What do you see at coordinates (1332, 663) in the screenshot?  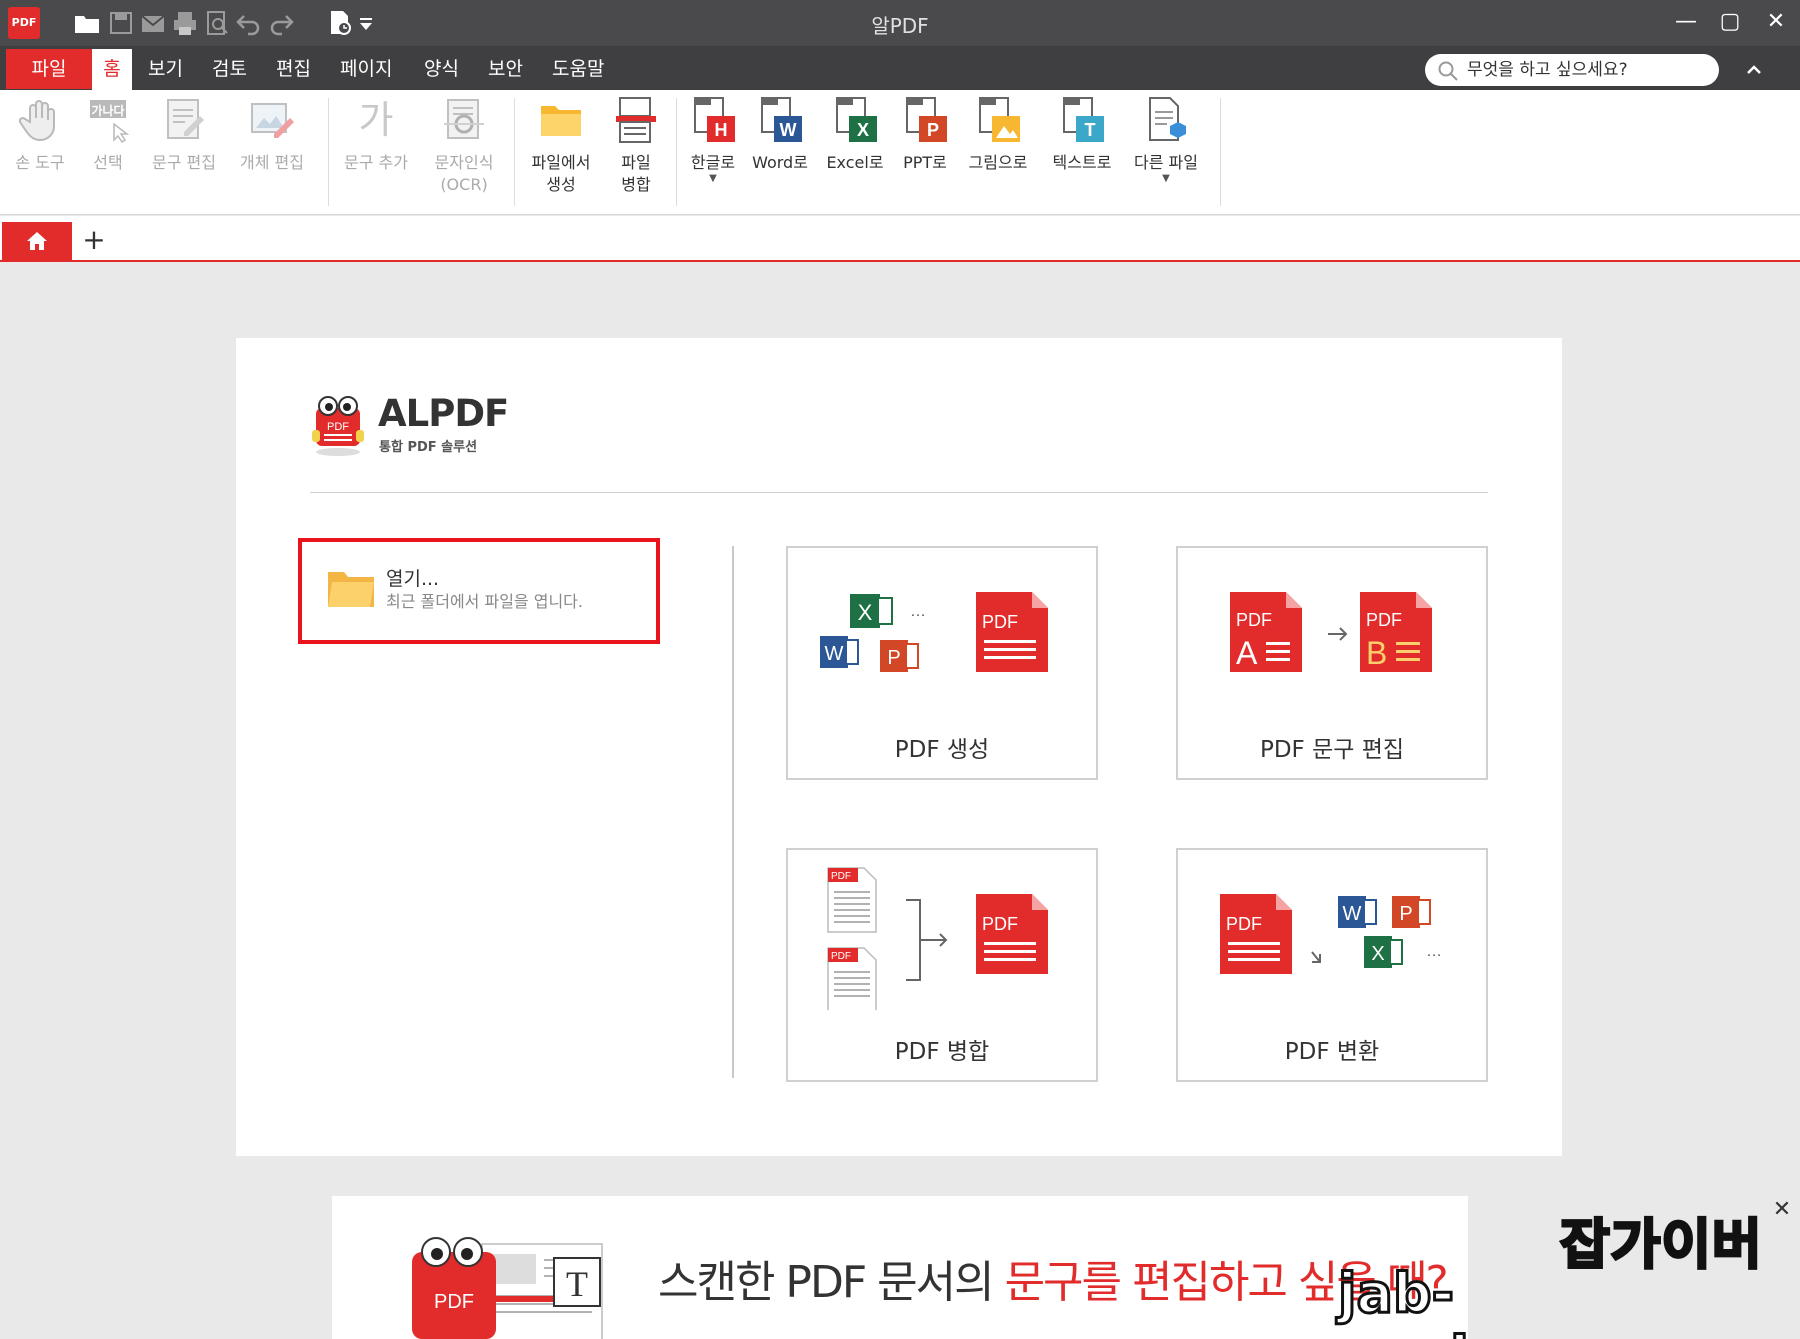 I see `pdf-text-edit-card: PDF A PDF B PDF 문구 편집` at bounding box center [1332, 663].